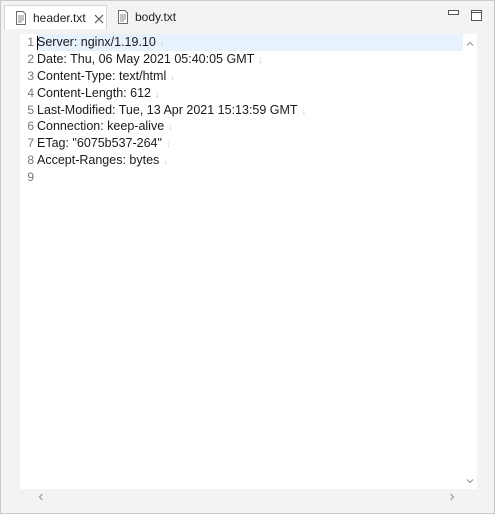 The width and height of the screenshot is (495, 514). Describe the element at coordinates (470, 261) in the screenshot. I see `vertical-scrollbar` at that location.